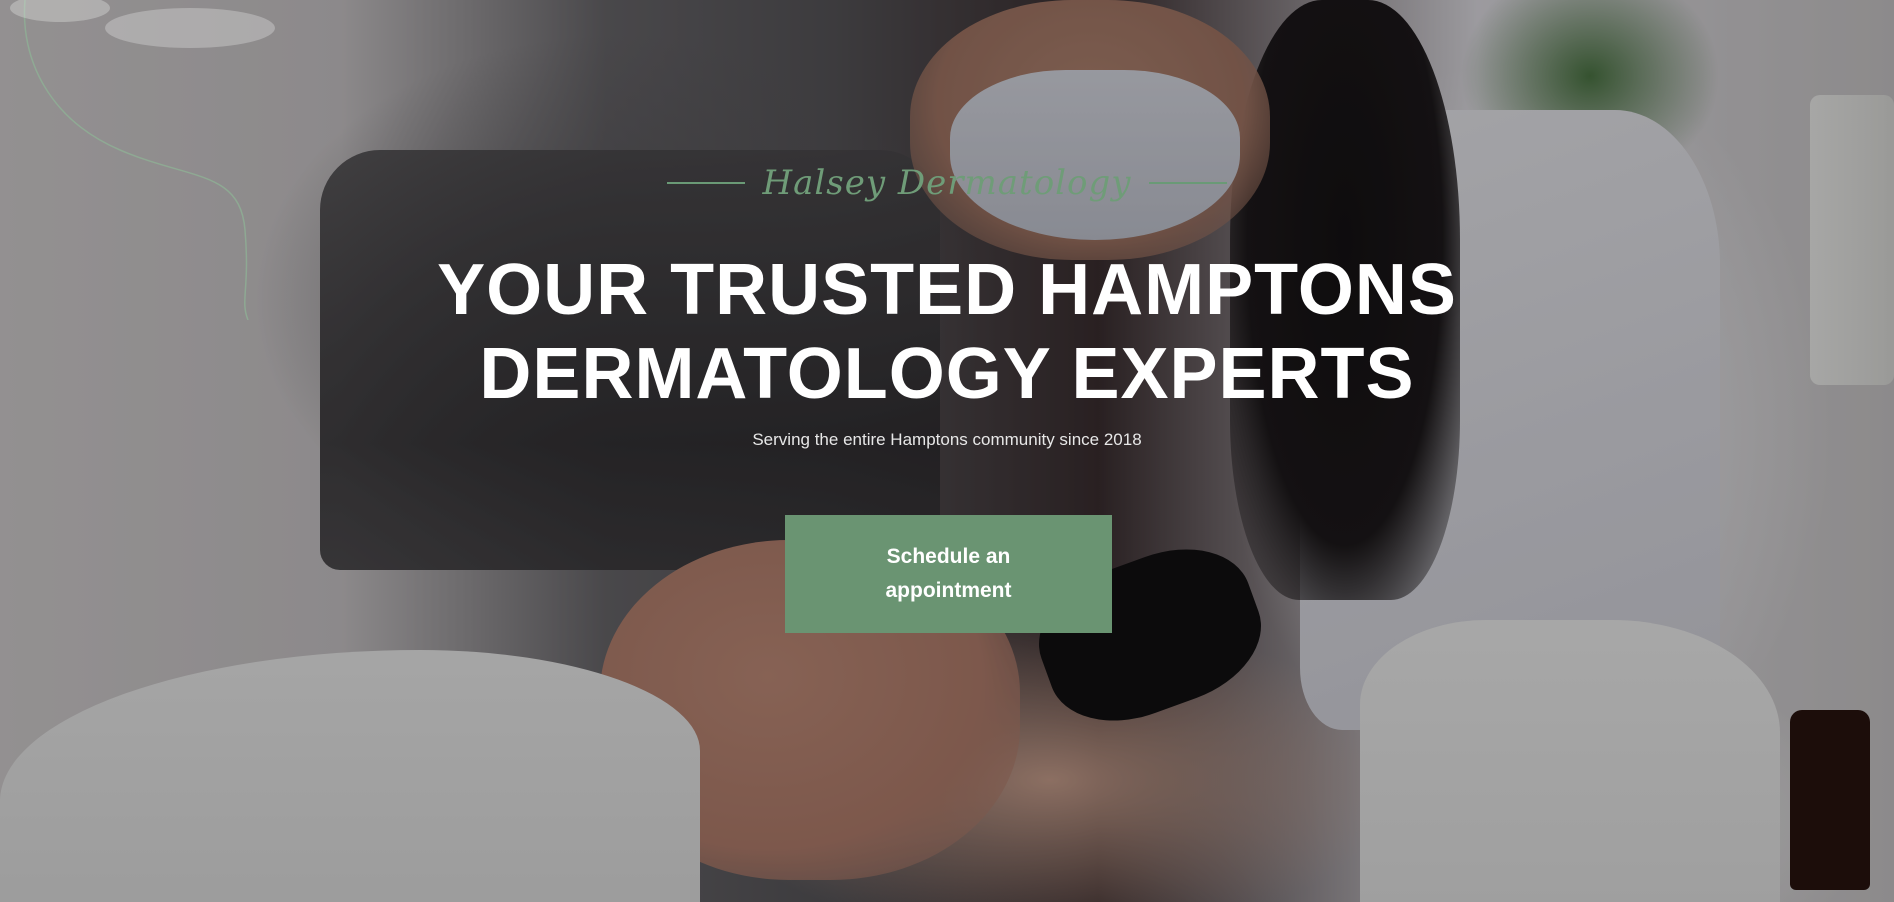  I want to click on brand-name: Halsey Dermatology, so click(947, 183).